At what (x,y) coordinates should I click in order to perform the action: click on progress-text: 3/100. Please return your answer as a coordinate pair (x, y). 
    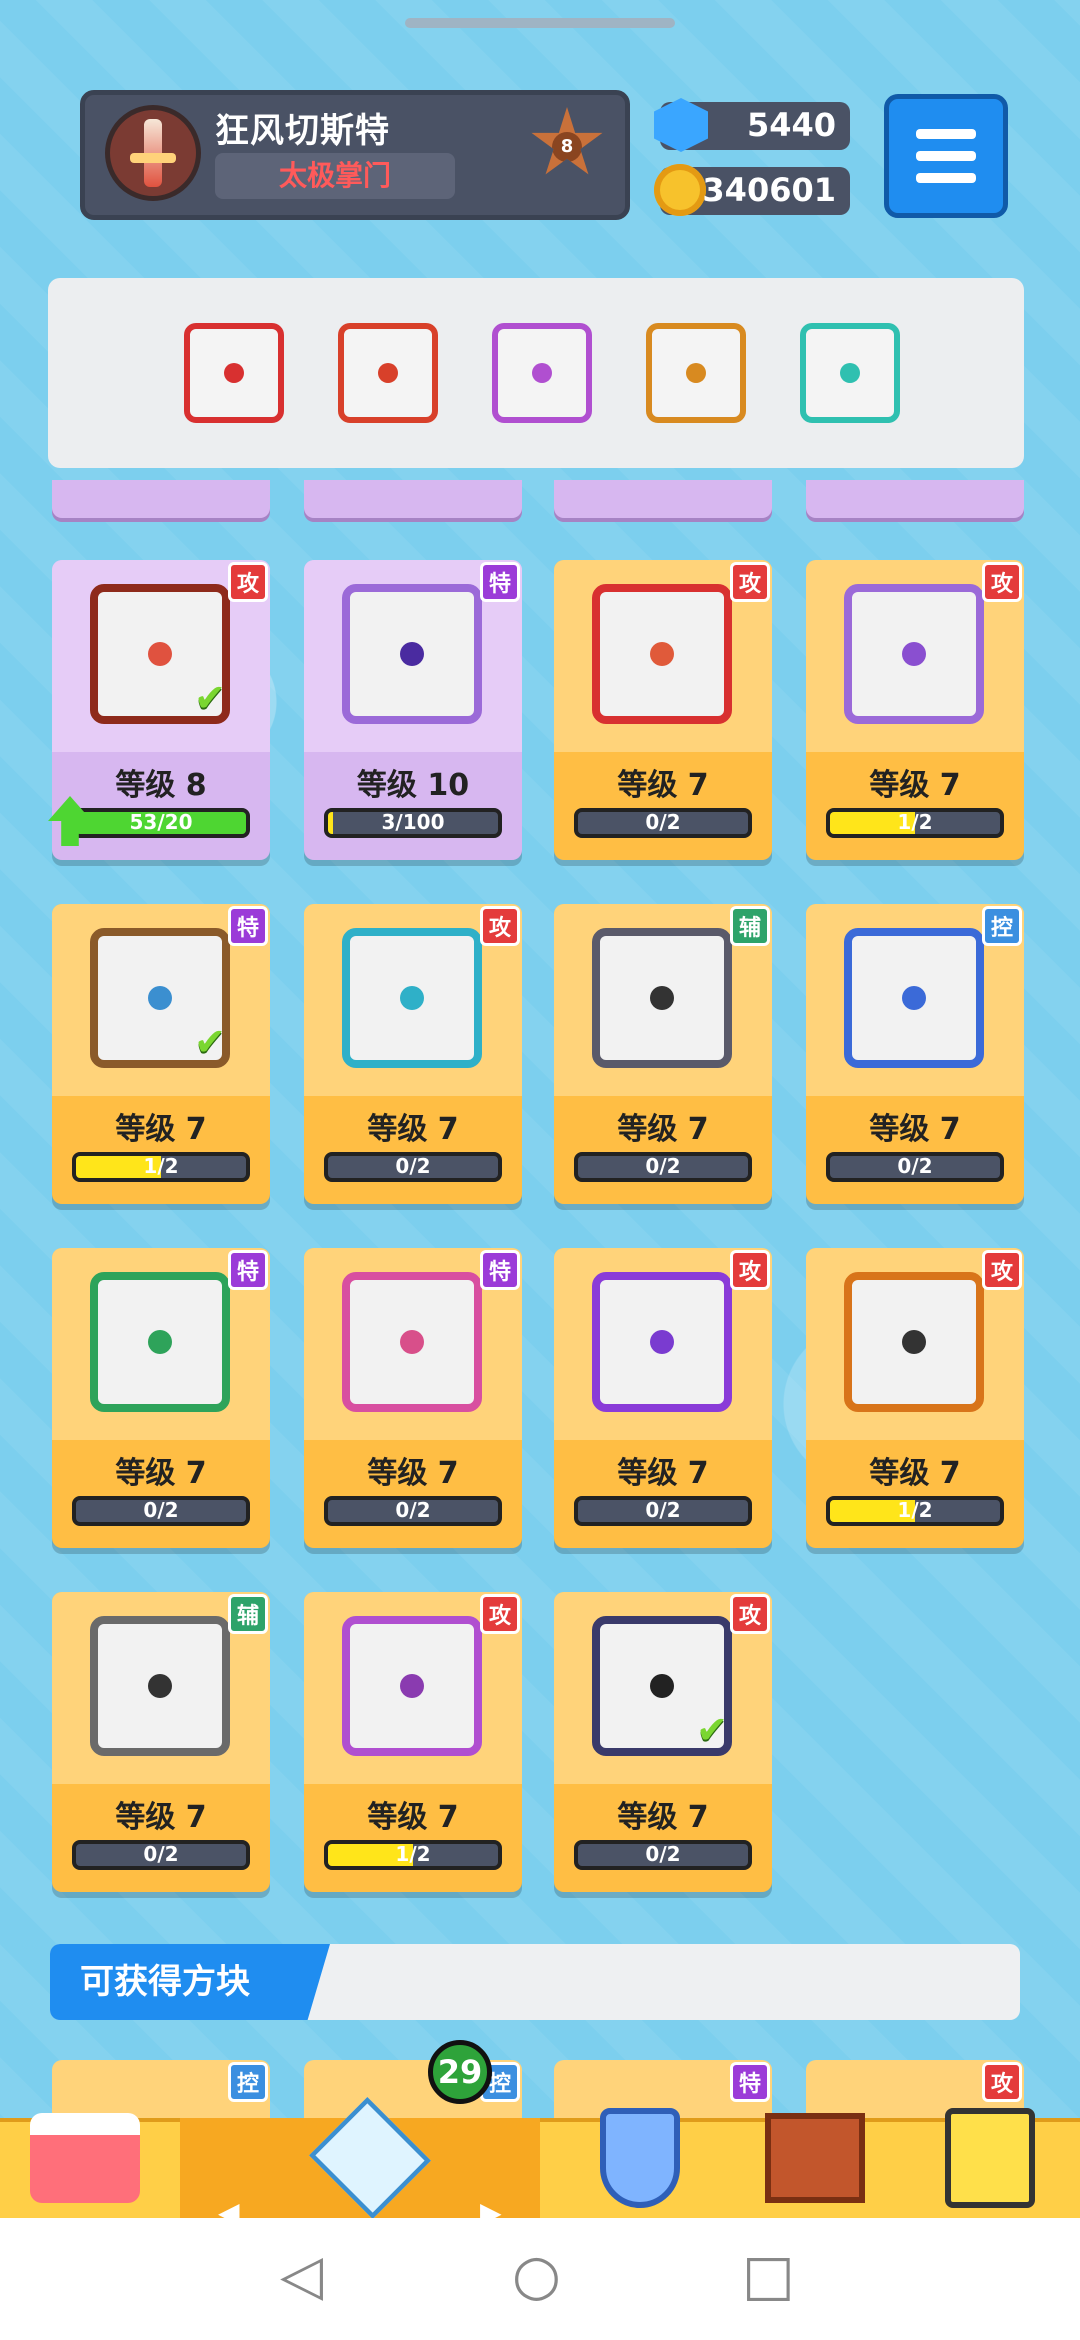
    Looking at the image, I should click on (413, 822).